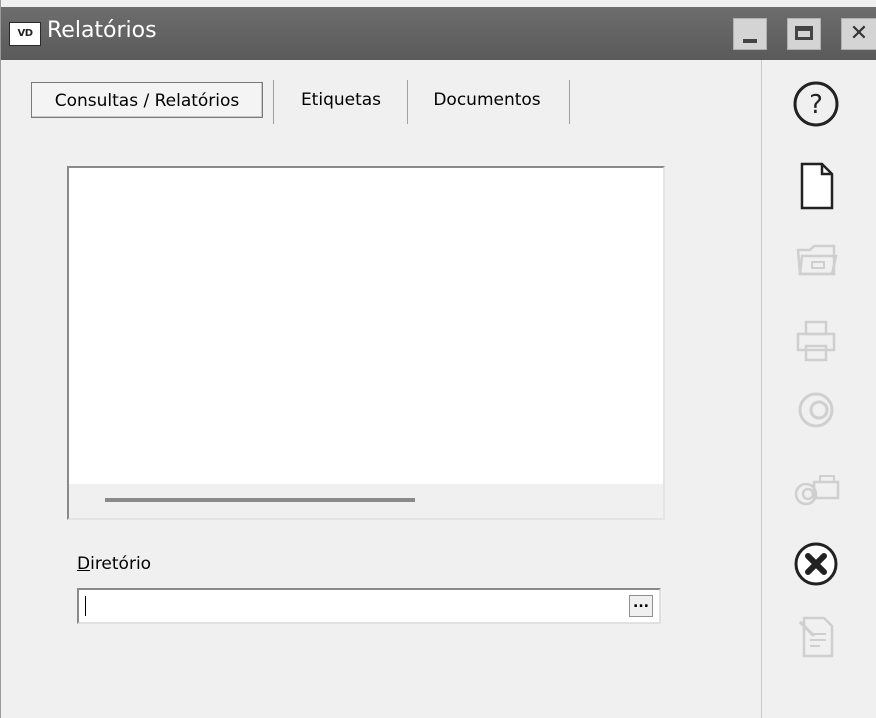 The image size is (876, 718). Describe the element at coordinates (438, 33) in the screenshot. I see `title-bar: VD Relatórios ✕` at that location.